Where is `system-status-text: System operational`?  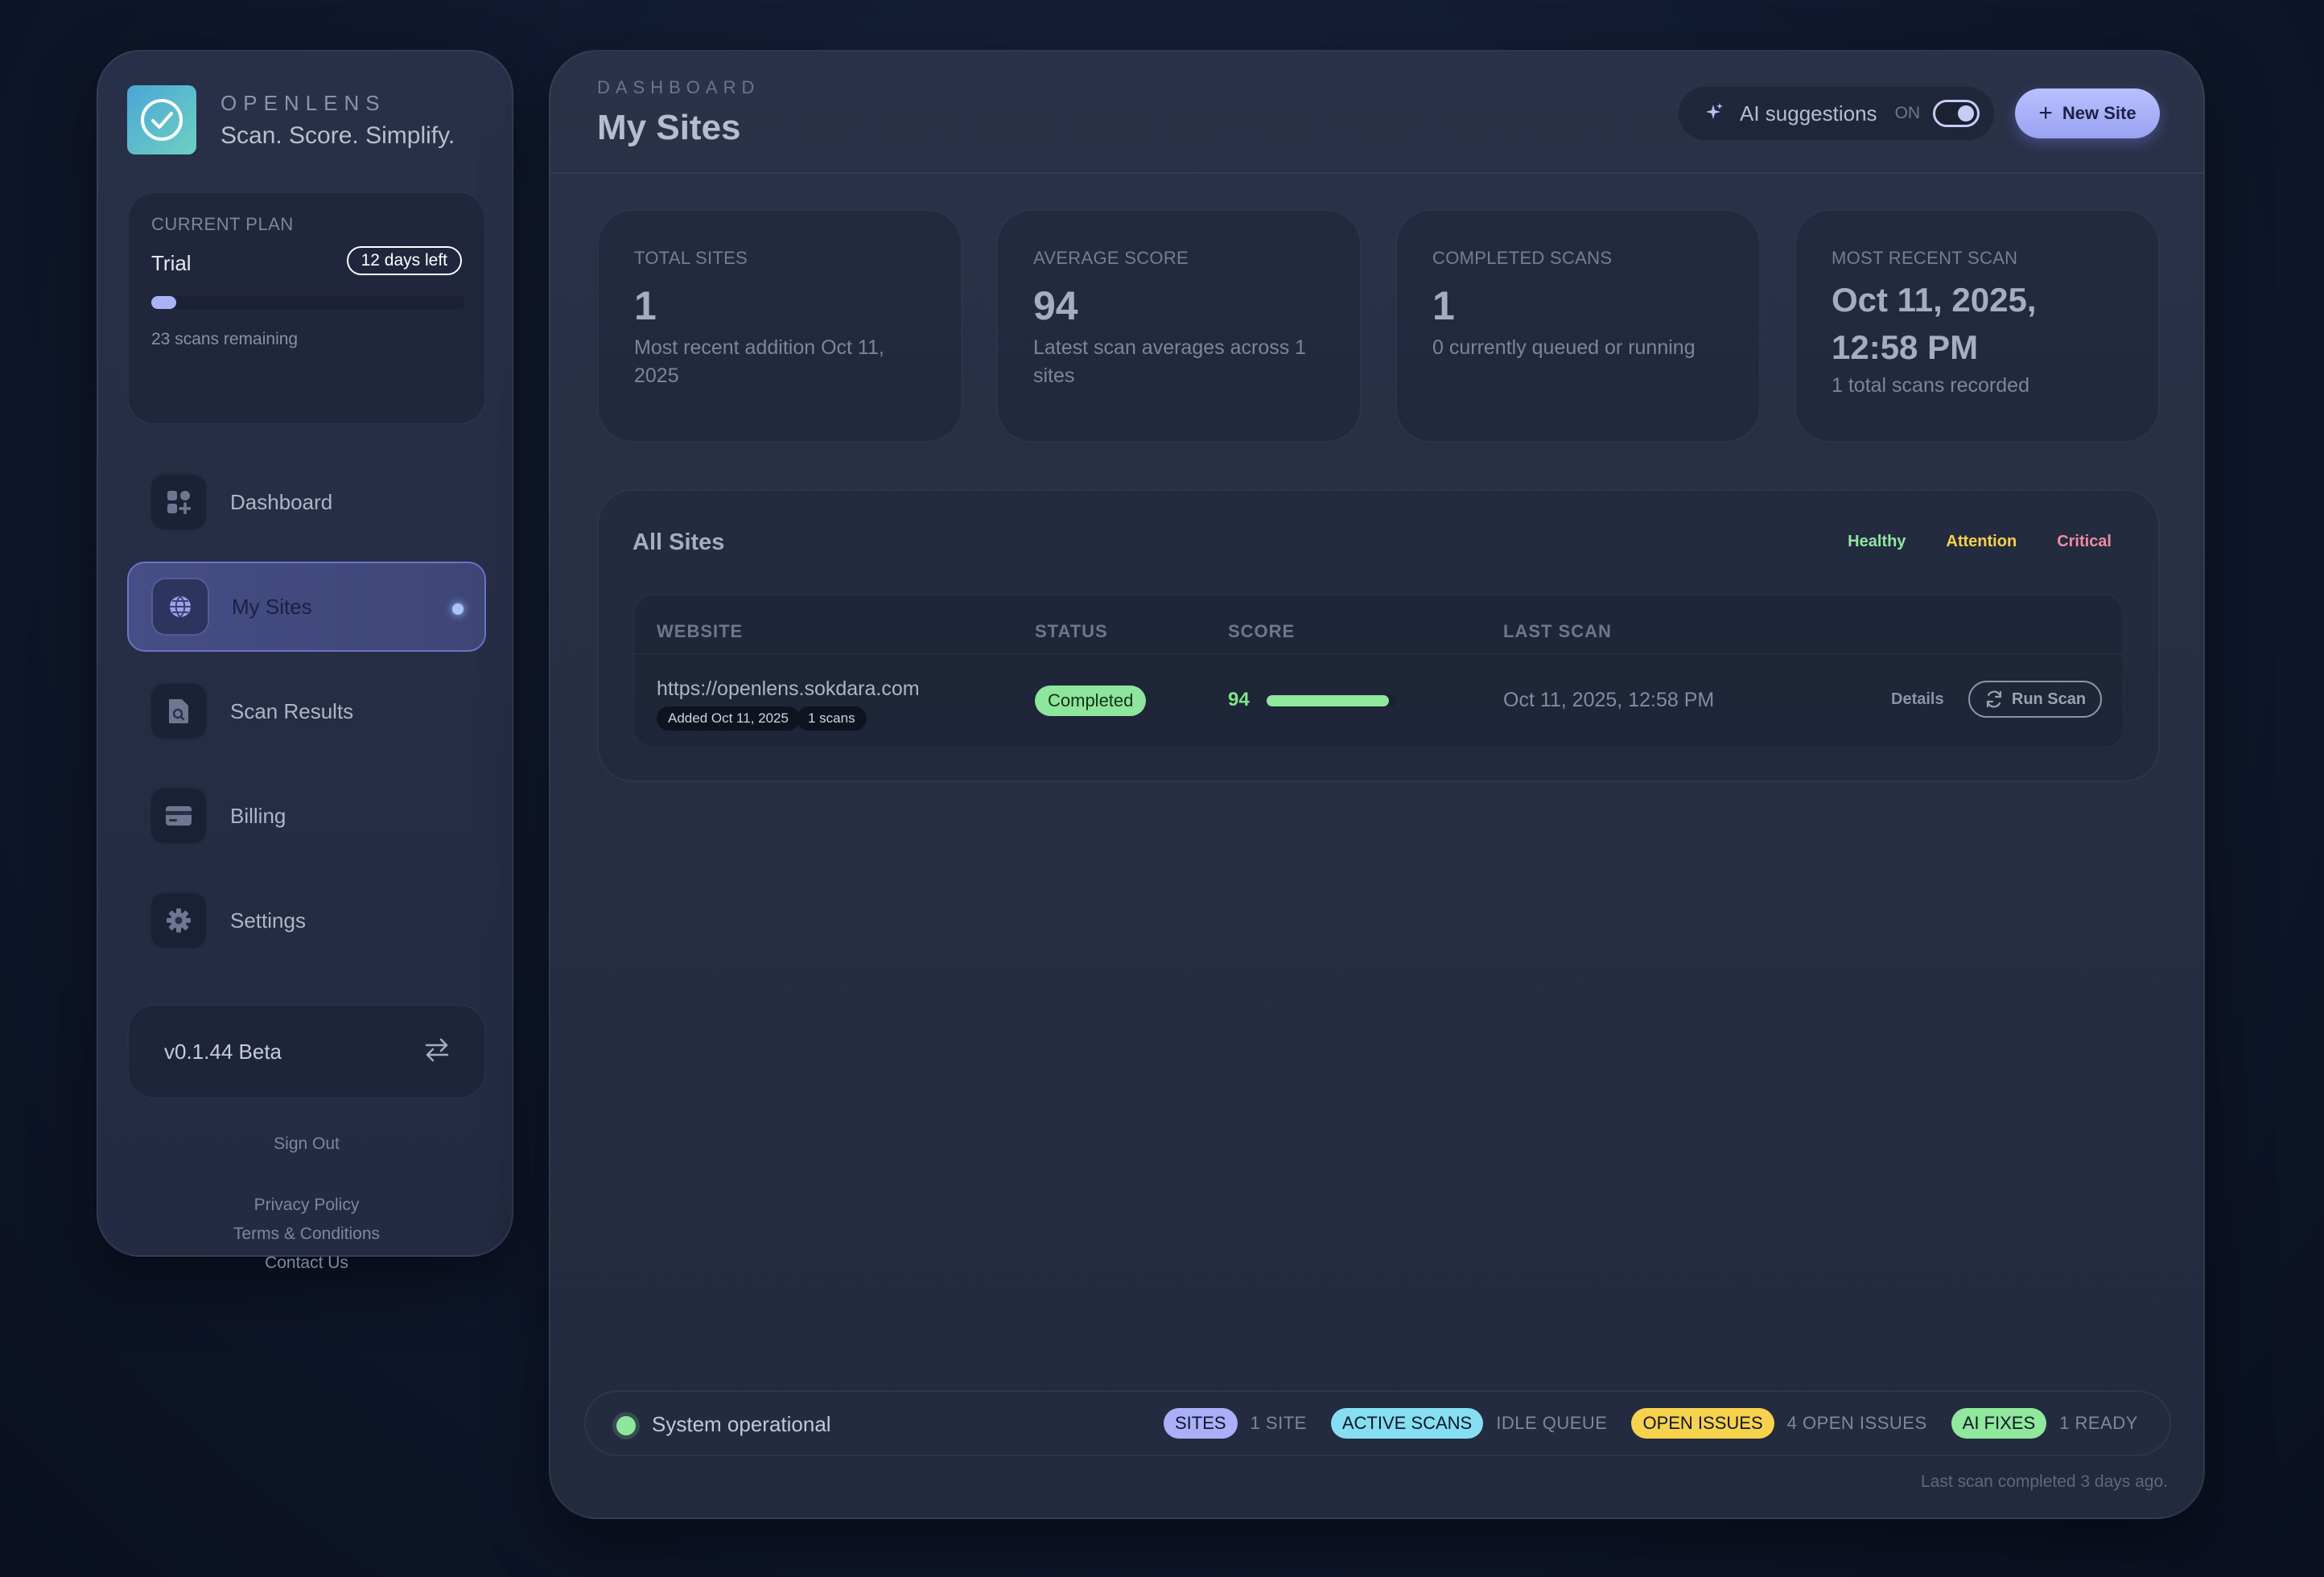
system-status-text: System operational is located at coordinates (741, 1424).